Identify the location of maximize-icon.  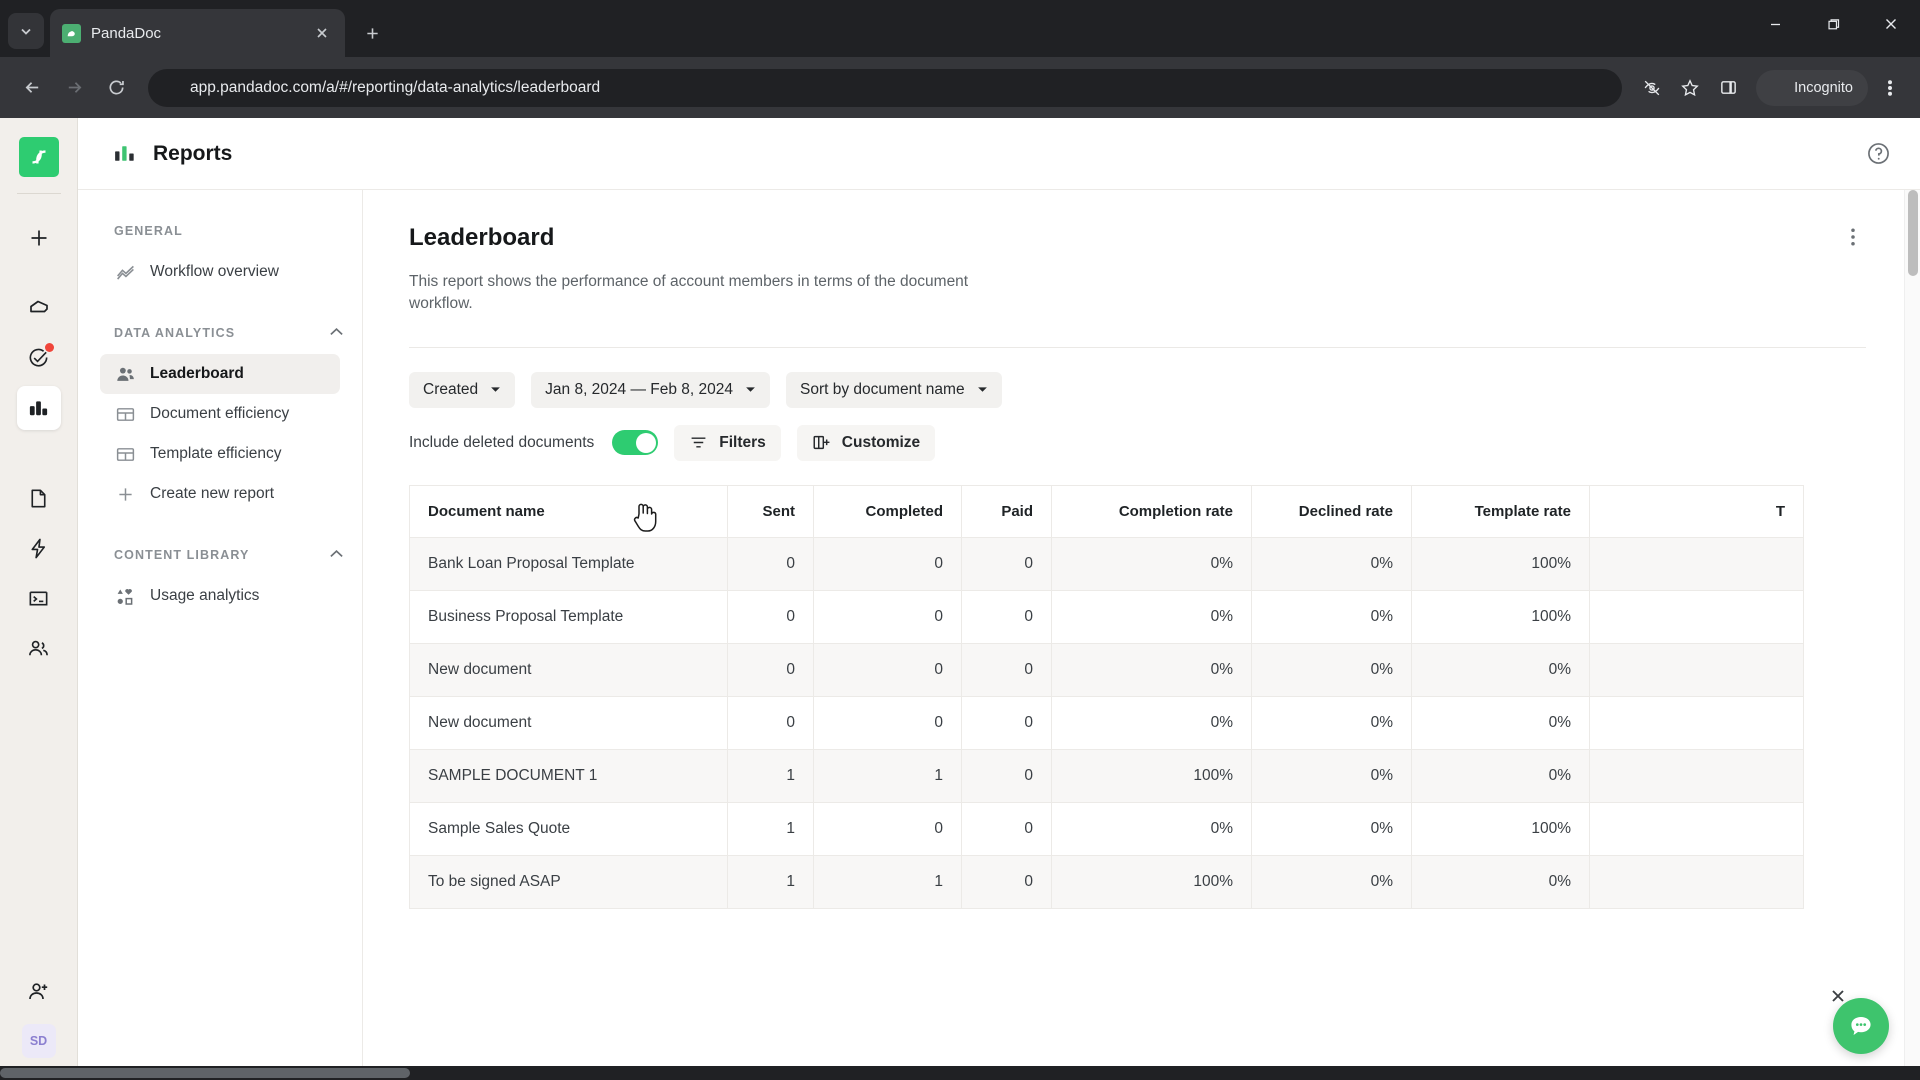
(1833, 23).